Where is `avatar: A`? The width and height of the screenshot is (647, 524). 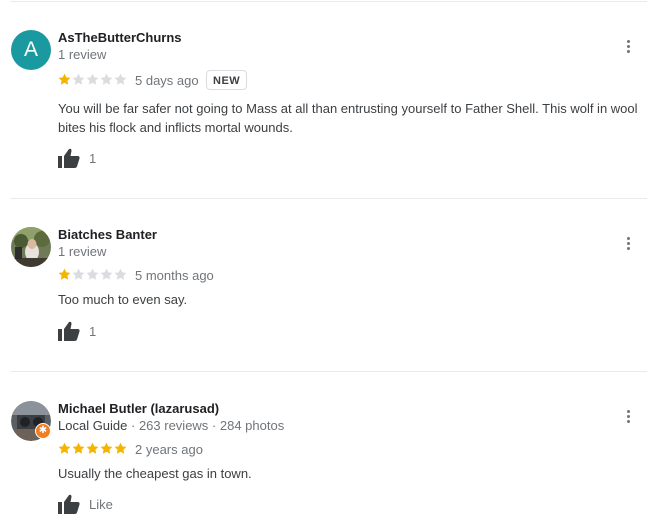 avatar: A is located at coordinates (31, 50).